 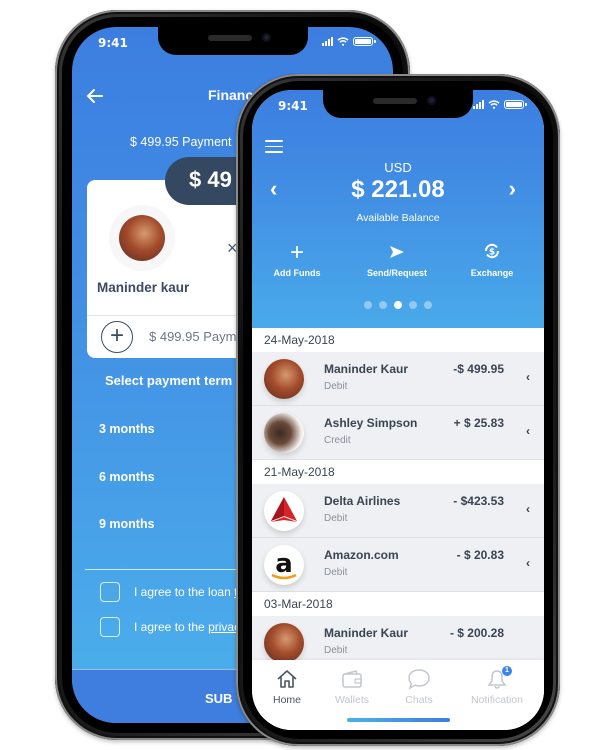 What do you see at coordinates (362, 501) in the screenshot?
I see `transaction-name: Delta Airlines` at bounding box center [362, 501].